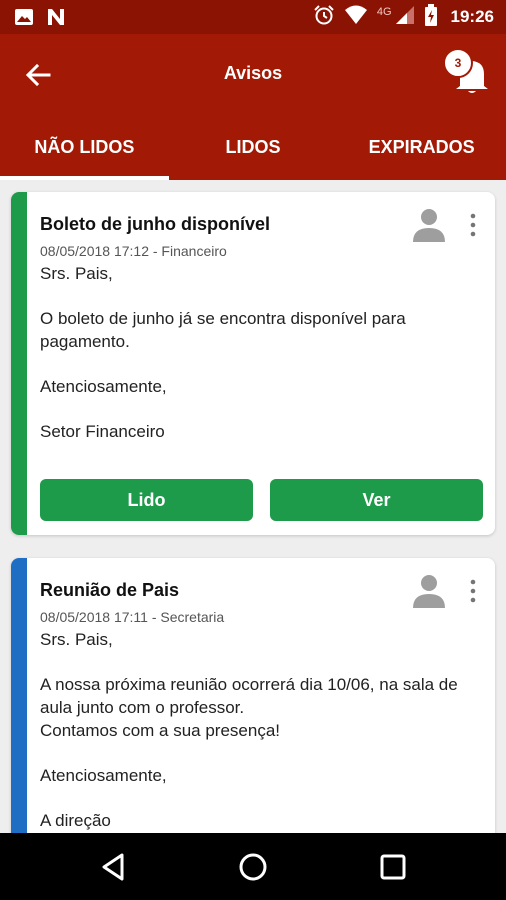  I want to click on tab-read: LIDOS, so click(253, 148).